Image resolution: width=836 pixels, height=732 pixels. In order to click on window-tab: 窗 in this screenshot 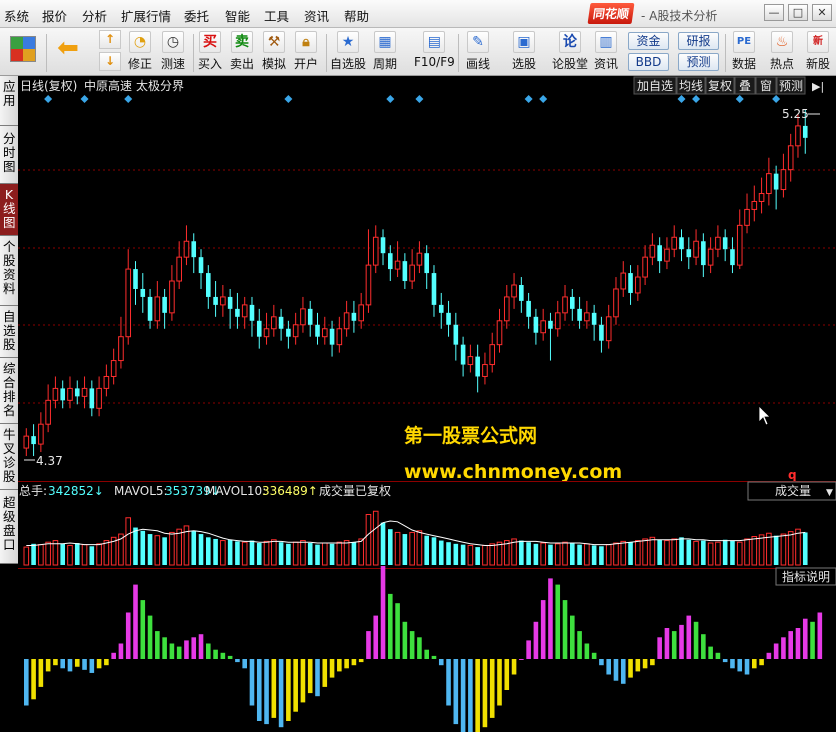, I will do `click(766, 86)`.